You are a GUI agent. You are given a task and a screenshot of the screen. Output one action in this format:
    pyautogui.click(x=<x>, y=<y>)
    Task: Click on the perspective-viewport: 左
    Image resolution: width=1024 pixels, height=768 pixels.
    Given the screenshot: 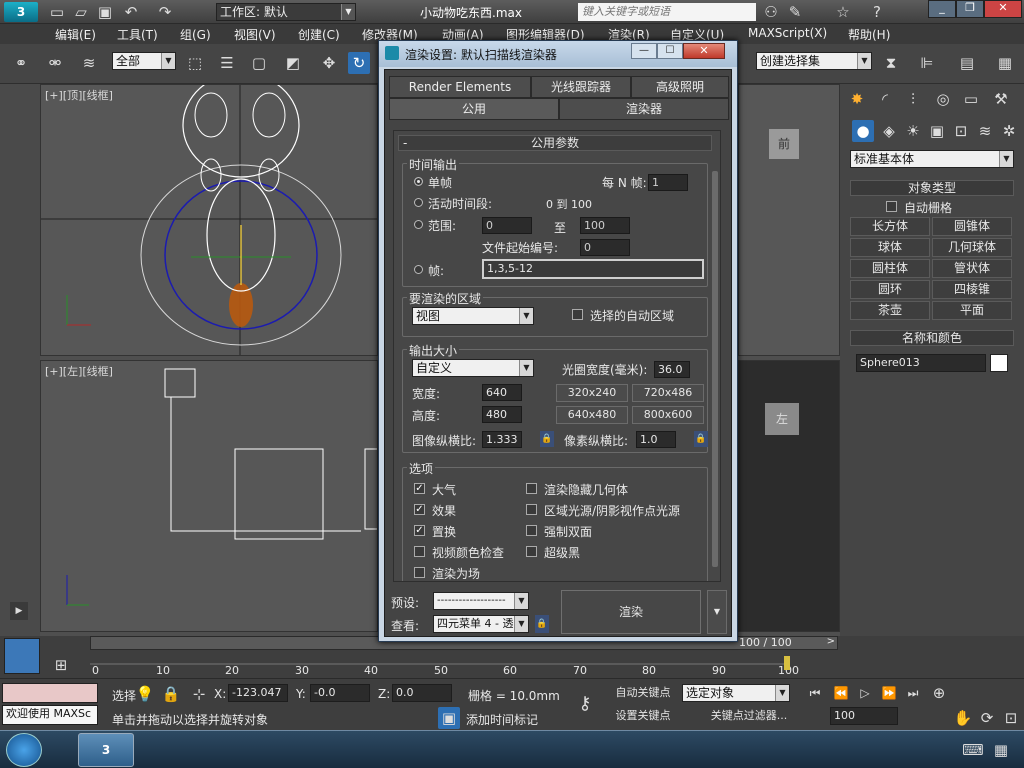 What is the action you would take?
    pyautogui.click(x=789, y=496)
    